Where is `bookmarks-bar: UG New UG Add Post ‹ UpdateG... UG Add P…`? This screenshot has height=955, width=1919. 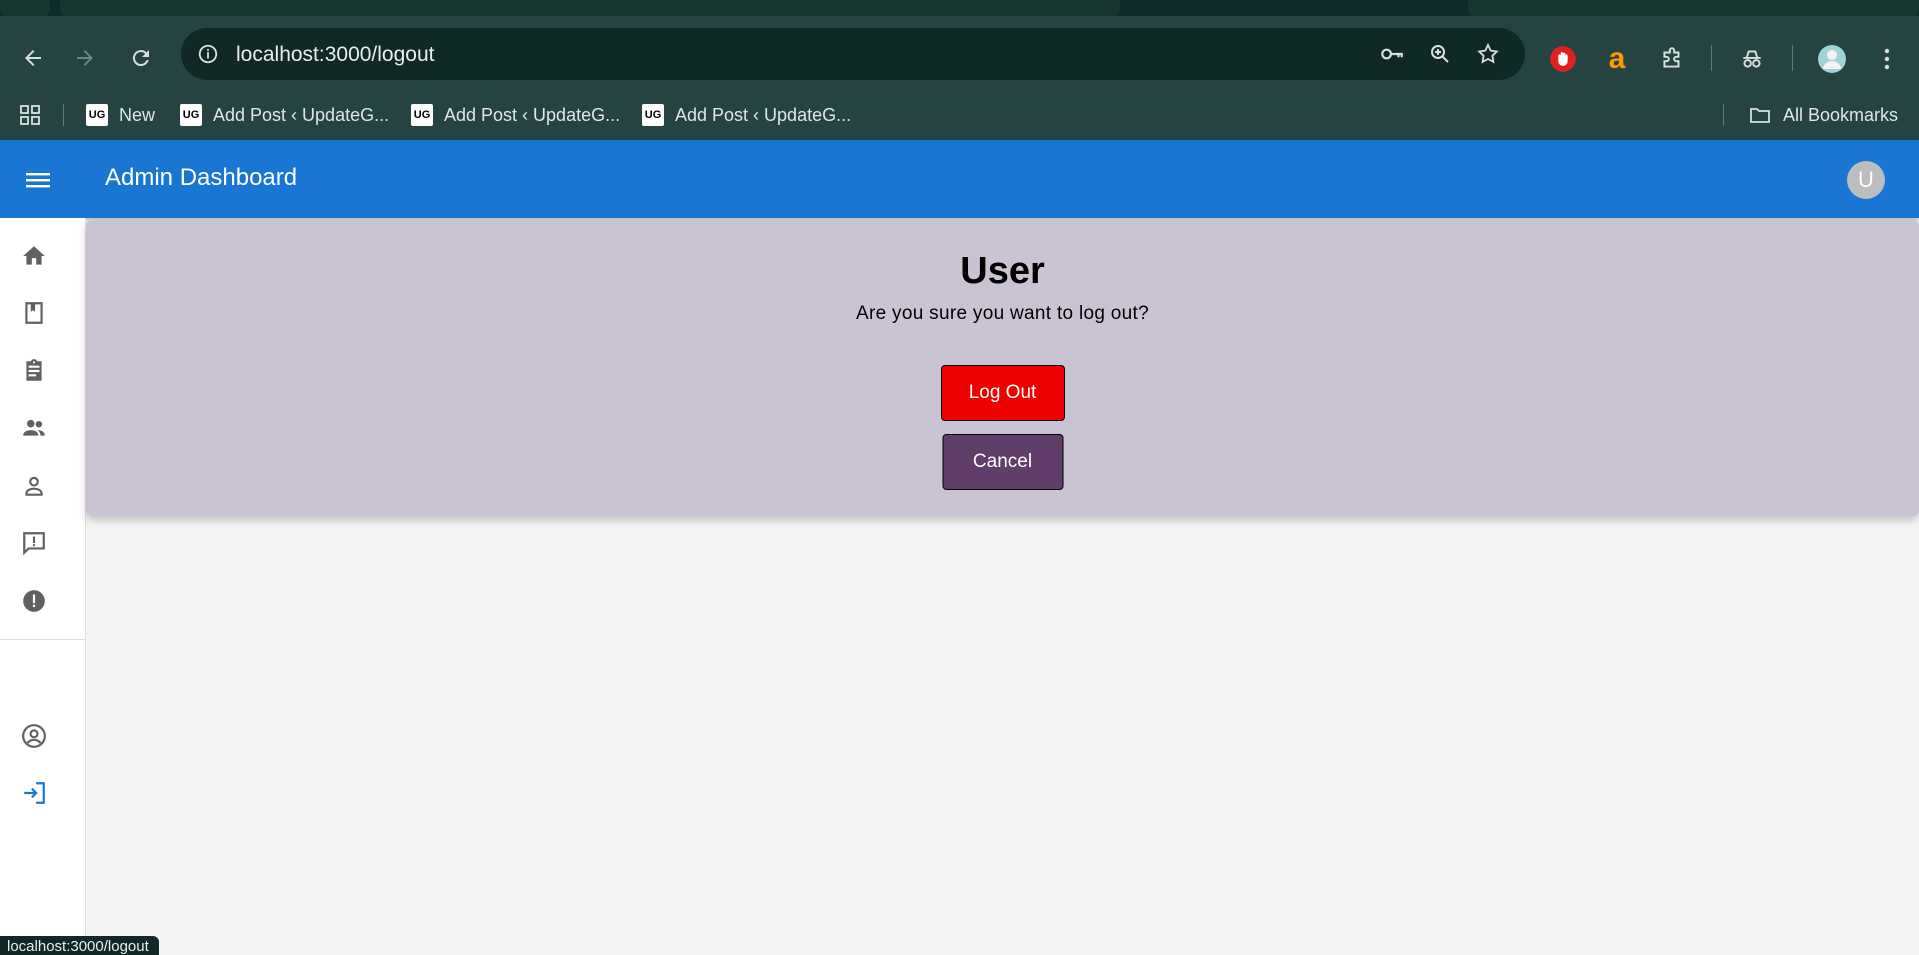 bookmarks-bar: UG New UG Add Post ‹ UpdateG... UG Add P… is located at coordinates (959, 115).